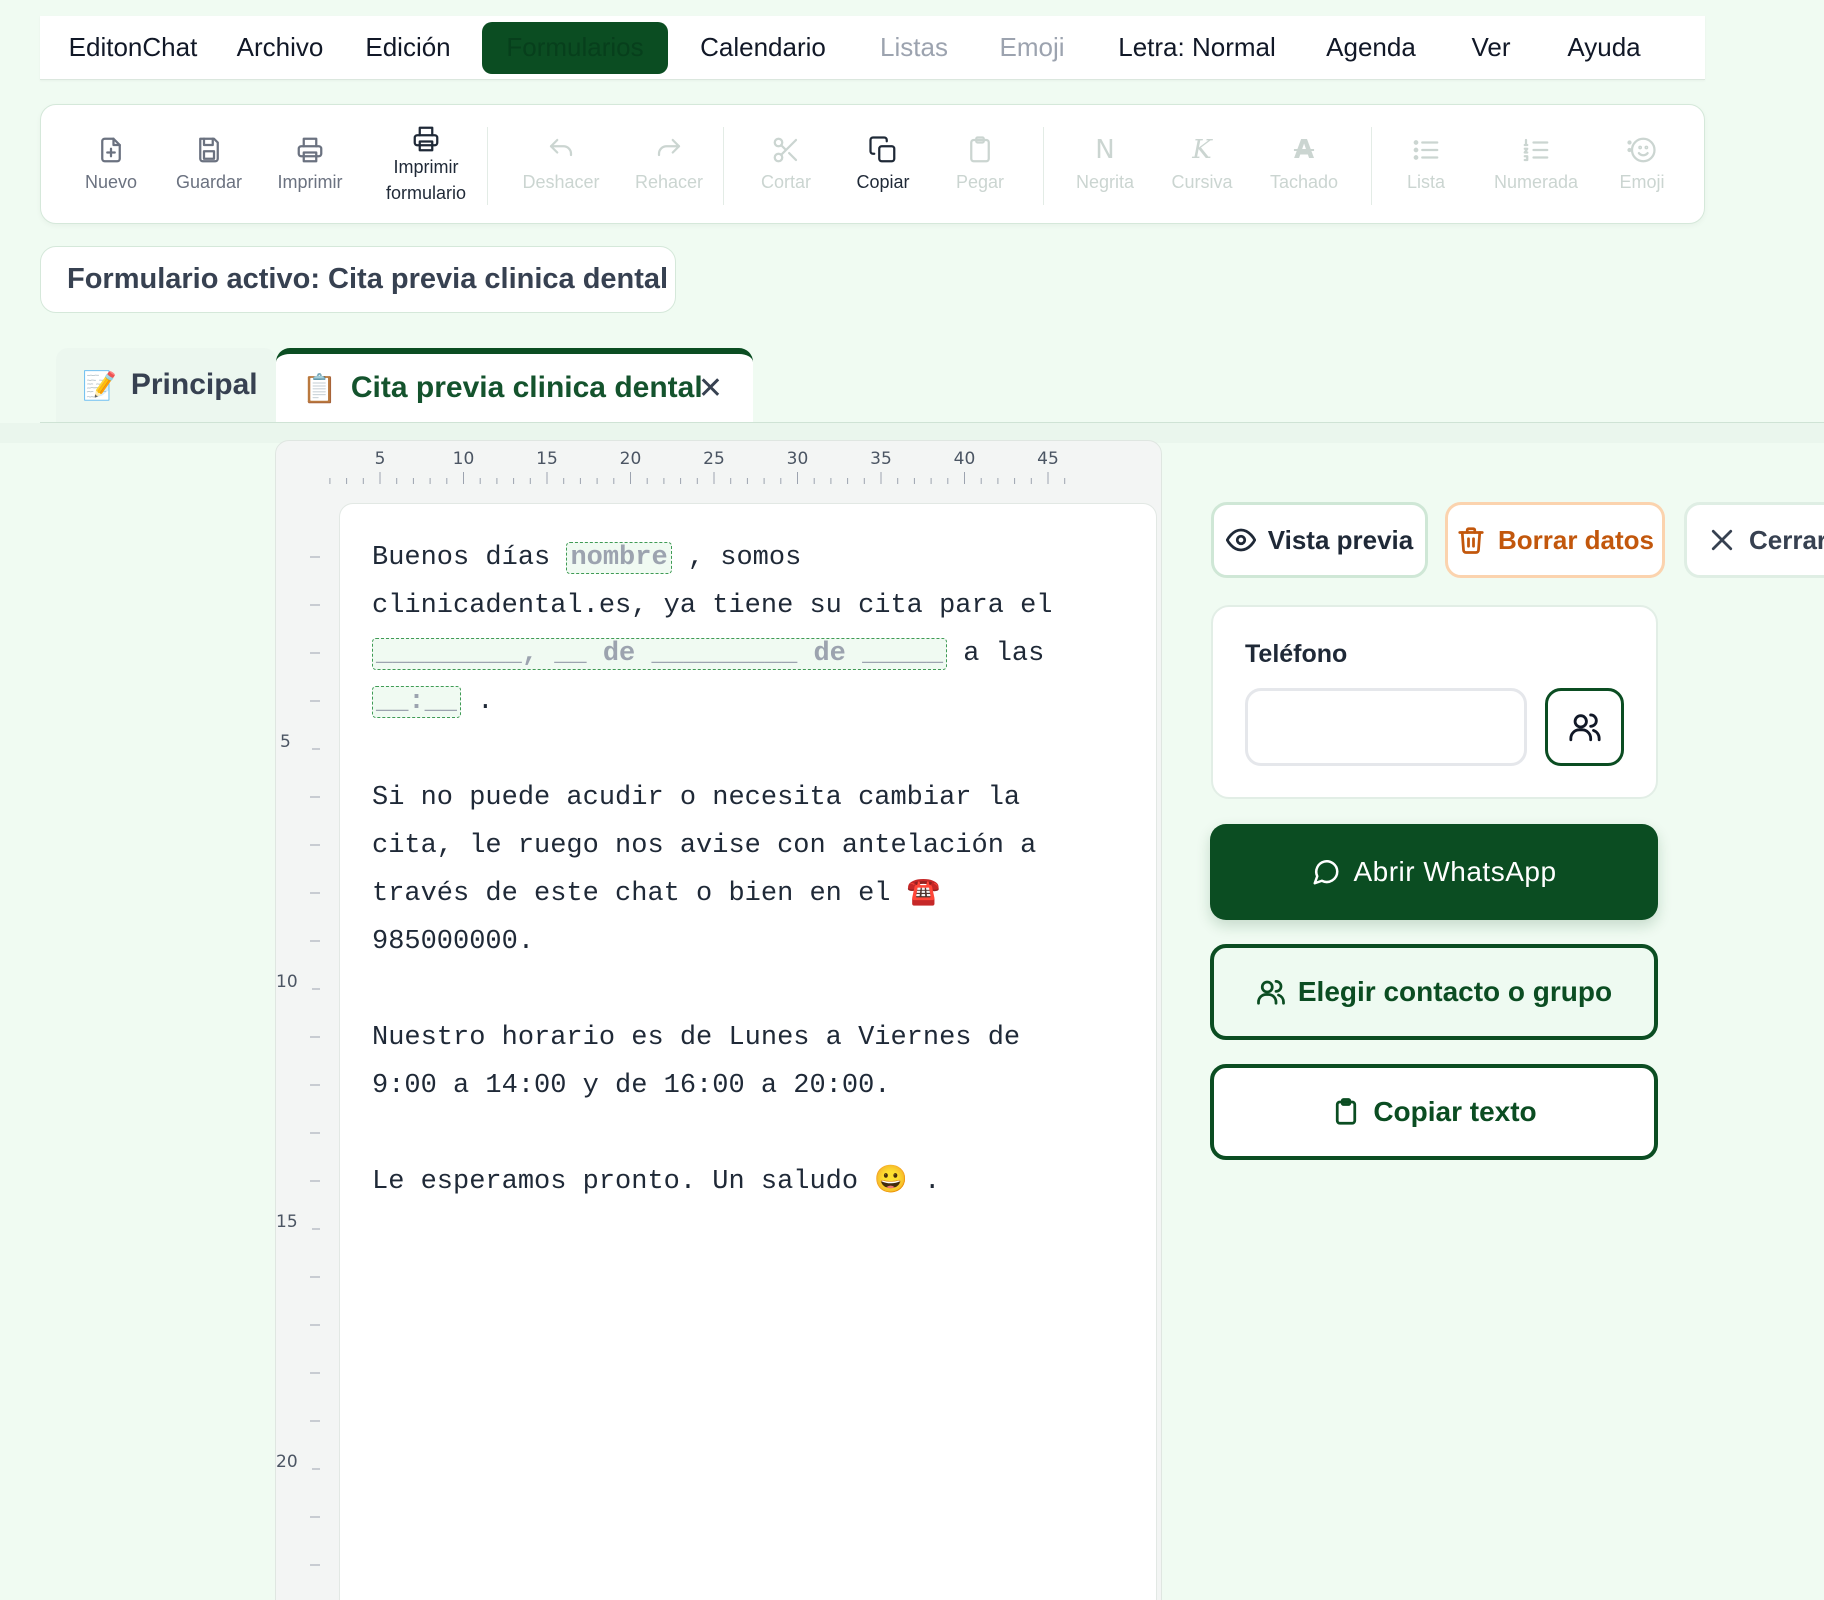 Image resolution: width=1824 pixels, height=1600 pixels. I want to click on close-tab-icon: ✕, so click(710, 388).